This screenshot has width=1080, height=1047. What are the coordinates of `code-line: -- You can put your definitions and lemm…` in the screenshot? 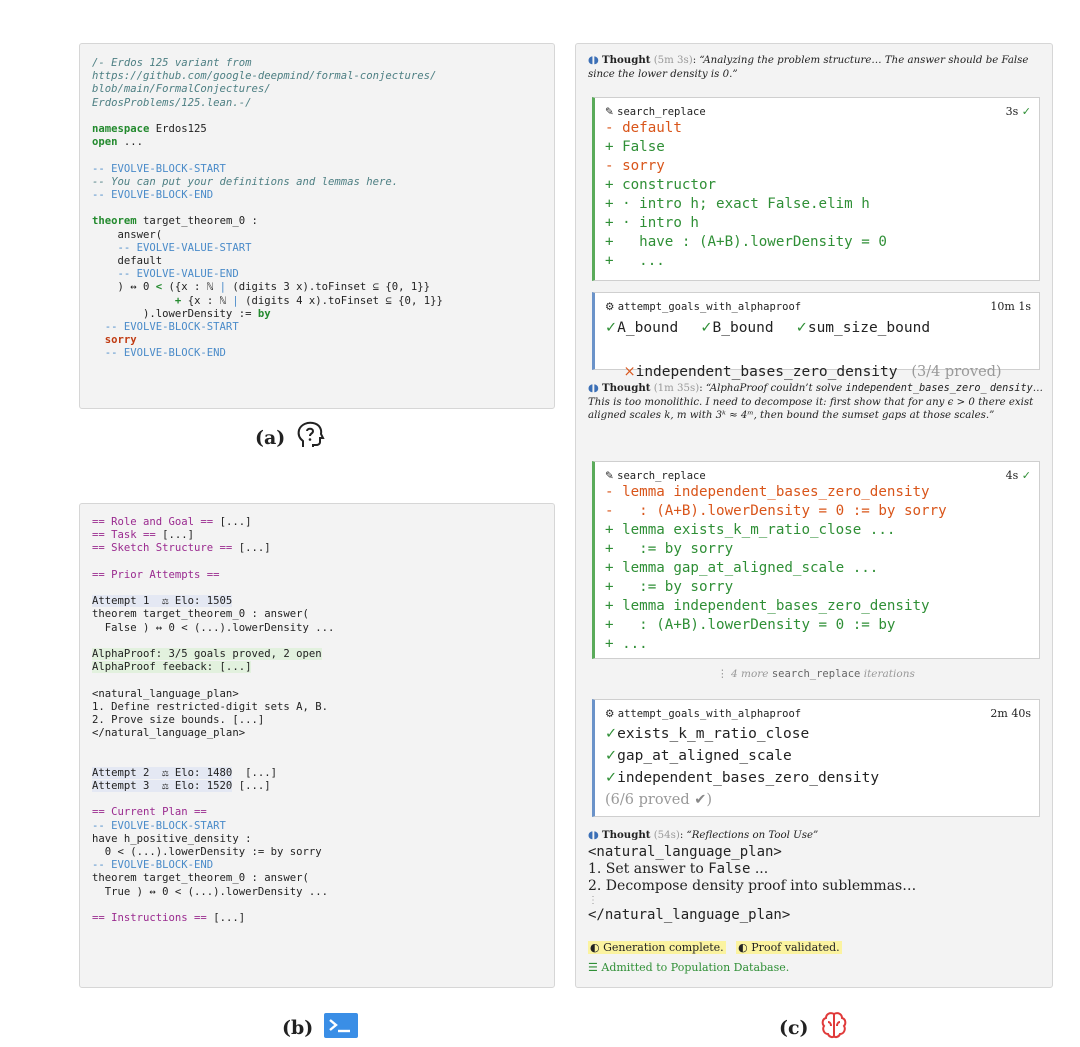 It's located at (317, 182).